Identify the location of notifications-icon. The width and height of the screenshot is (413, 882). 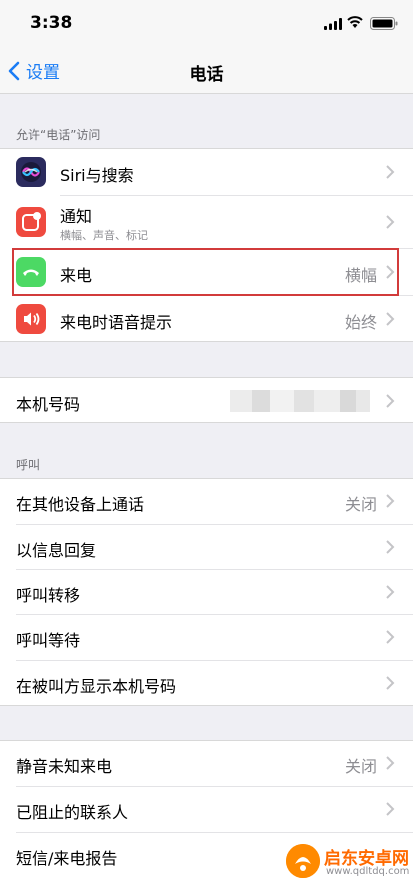
(31, 222).